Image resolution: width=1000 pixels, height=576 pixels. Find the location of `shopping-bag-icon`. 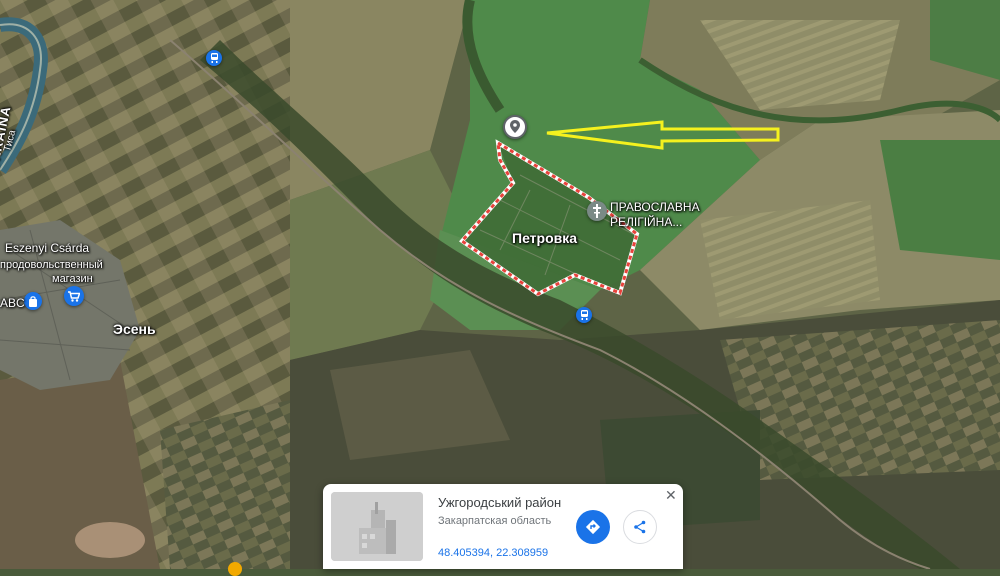

shopping-bag-icon is located at coordinates (33, 301).